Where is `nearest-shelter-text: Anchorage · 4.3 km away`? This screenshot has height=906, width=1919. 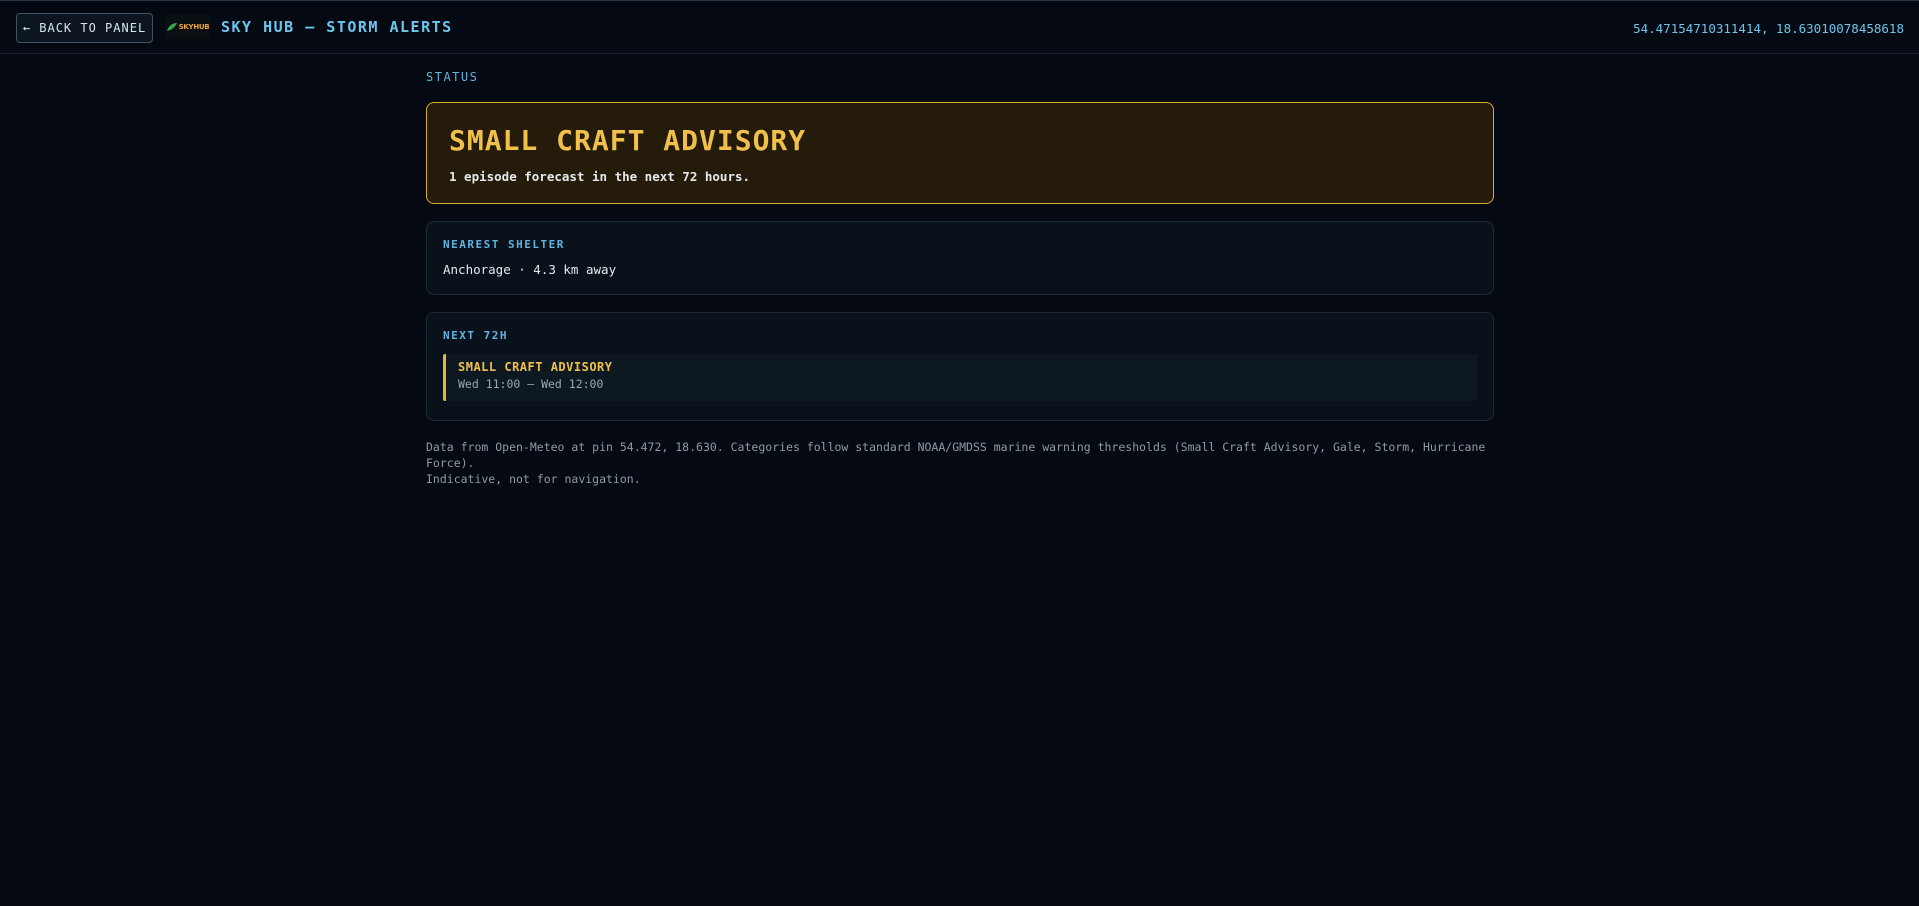 nearest-shelter-text: Anchorage · 4.3 km away is located at coordinates (530, 269).